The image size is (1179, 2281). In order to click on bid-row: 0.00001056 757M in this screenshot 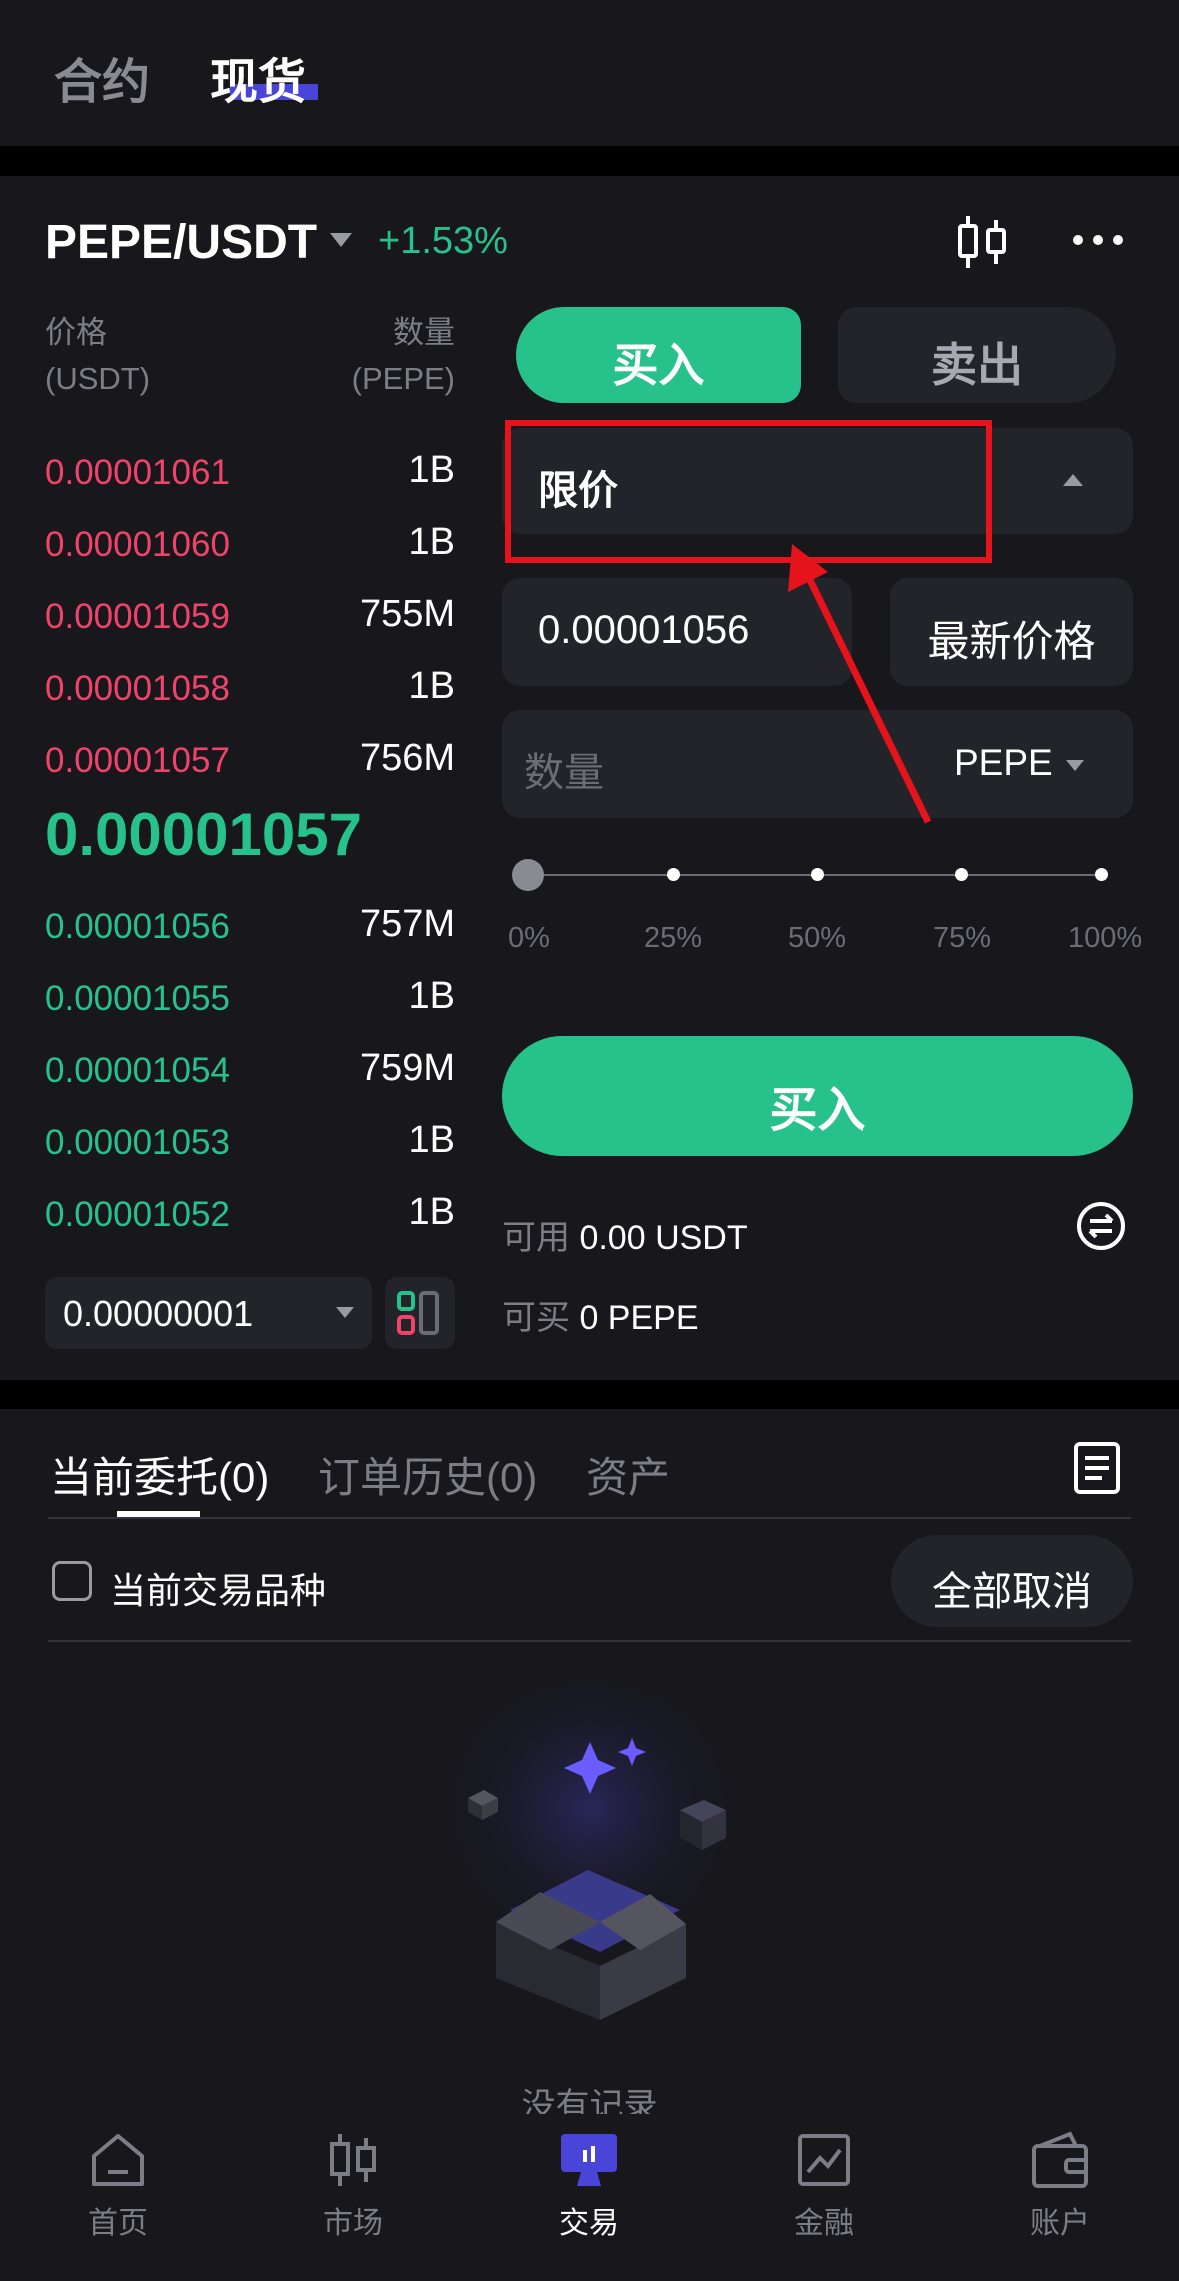, I will do `click(250, 928)`.